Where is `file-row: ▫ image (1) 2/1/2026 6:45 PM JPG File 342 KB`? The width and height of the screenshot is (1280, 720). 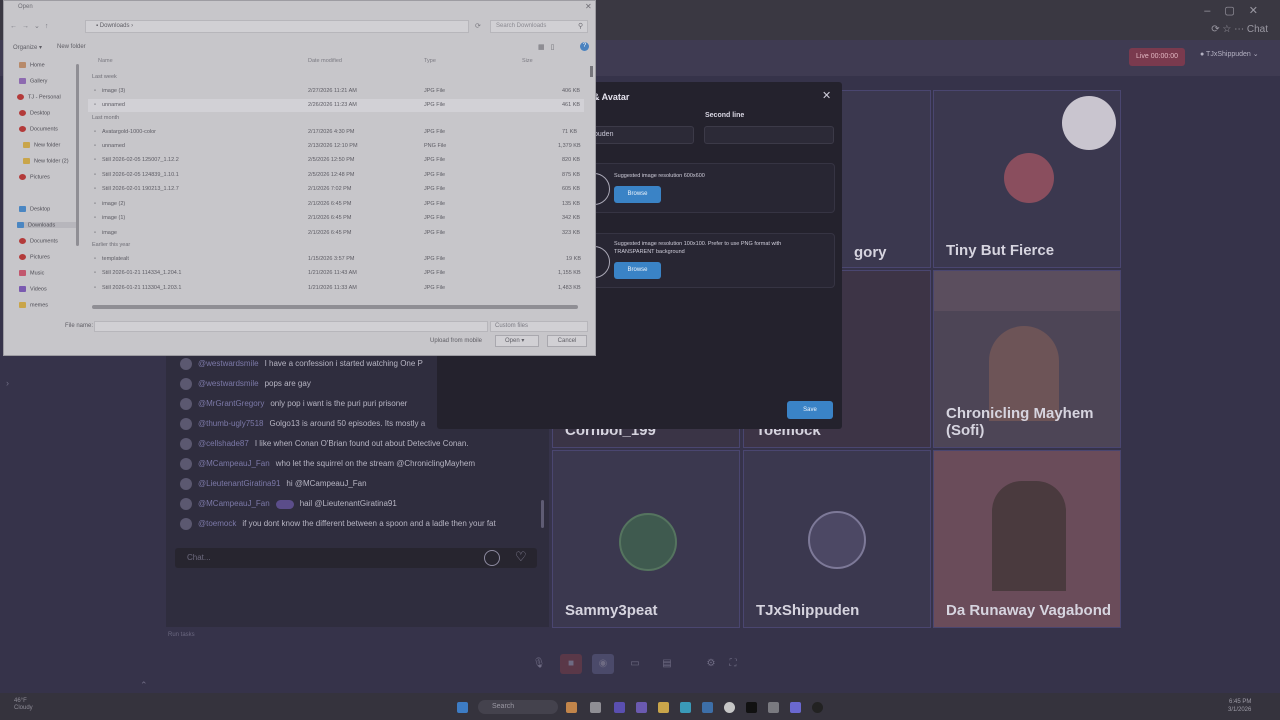
file-row: ▫ image (1) 2/1/2026 6:45 PM JPG File 342 KB is located at coordinates (336, 219).